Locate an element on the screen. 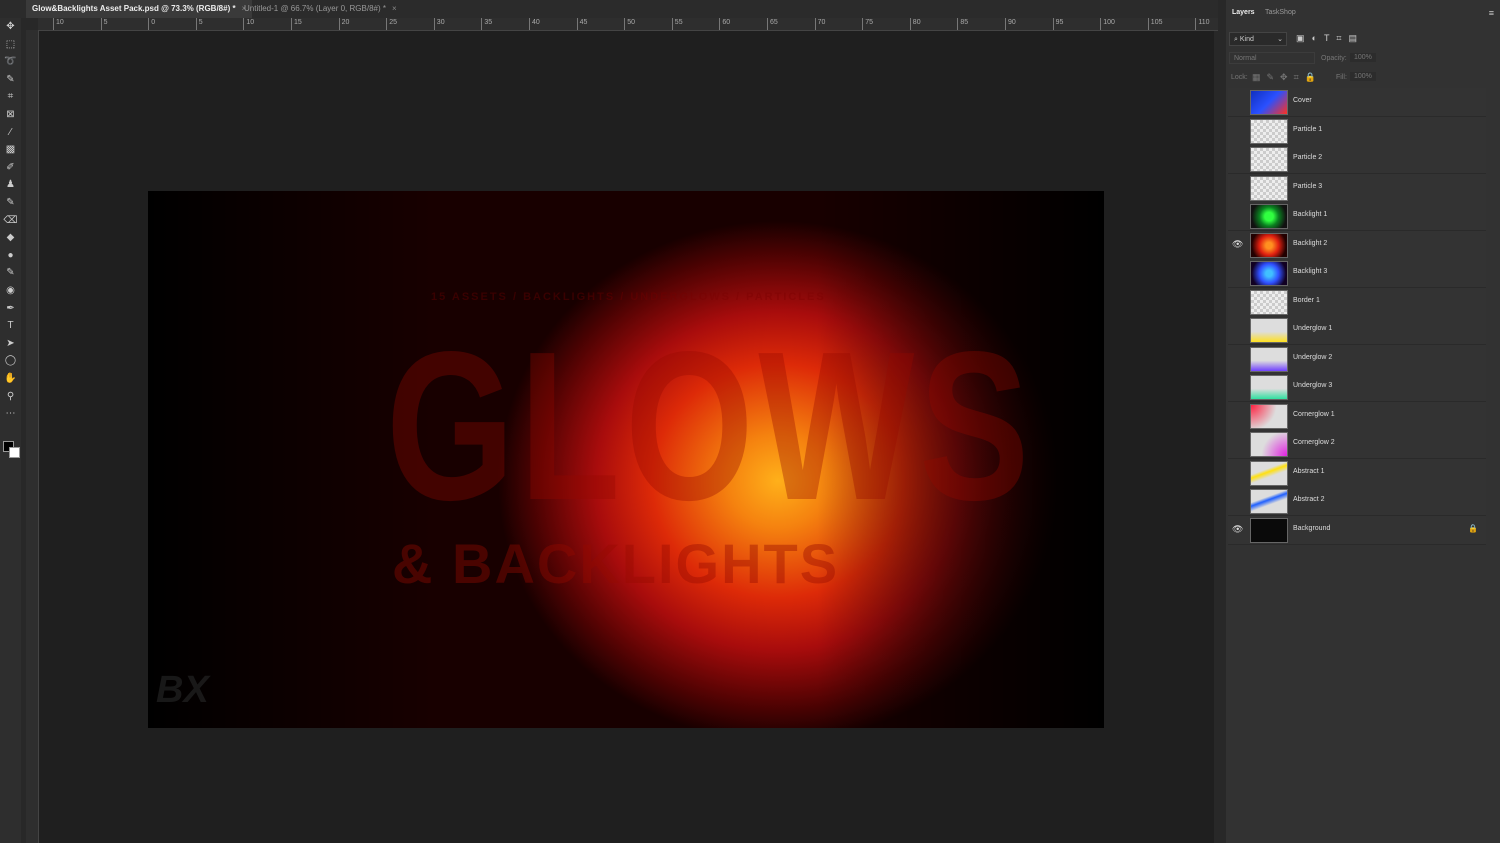  ruler-tick-label: 30 is located at coordinates (439, 24).